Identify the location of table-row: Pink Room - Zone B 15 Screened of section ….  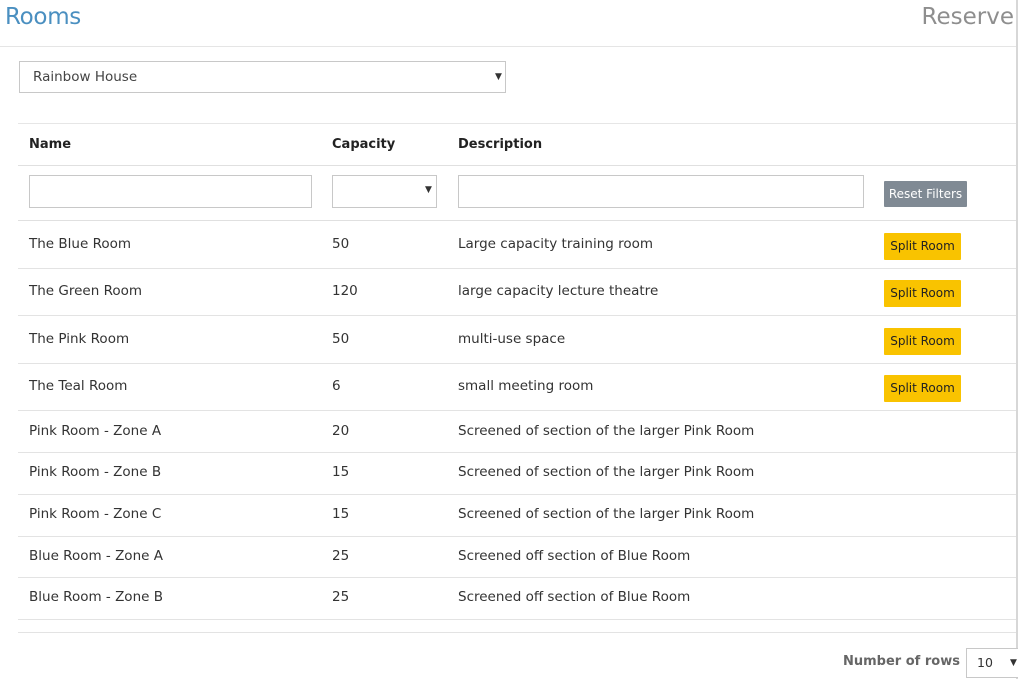
(517, 473).